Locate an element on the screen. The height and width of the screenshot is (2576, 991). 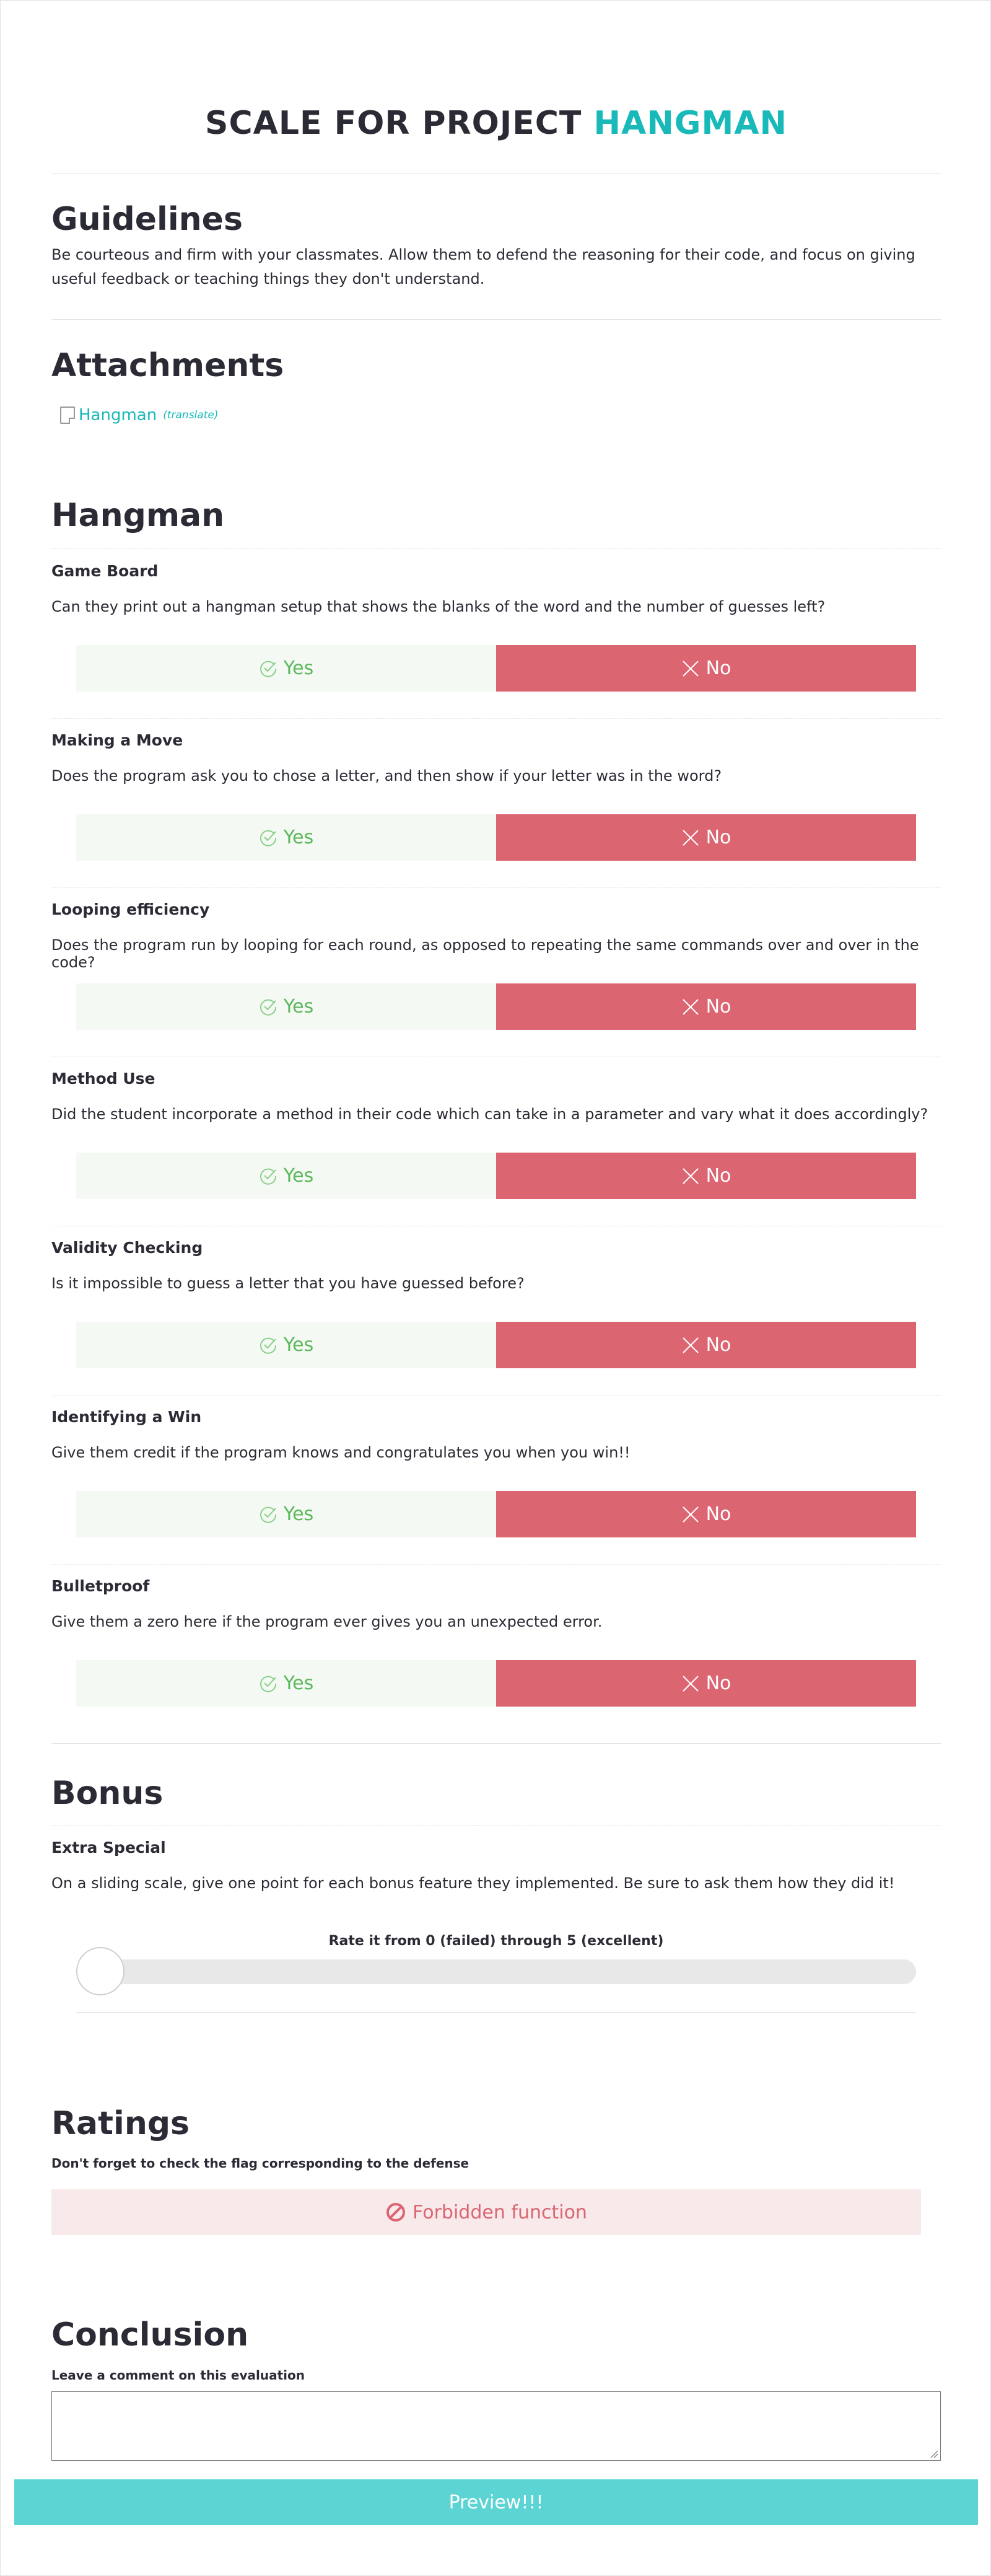
question-title: Game Board is located at coordinates (105, 571).